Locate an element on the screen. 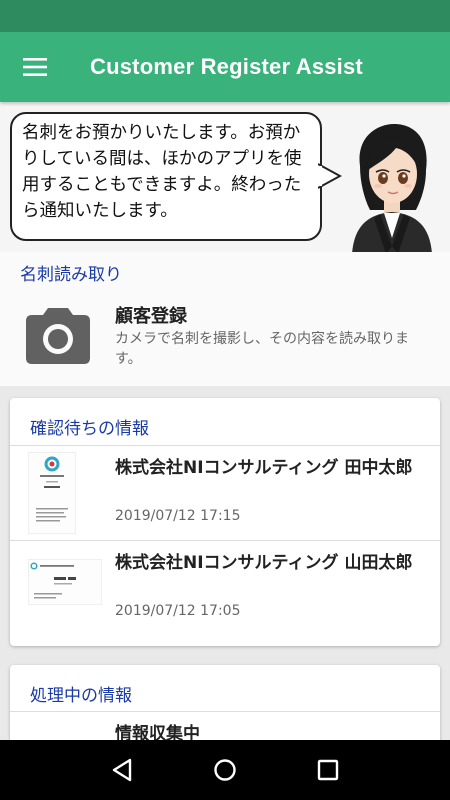  home-circle-icon is located at coordinates (225, 770).